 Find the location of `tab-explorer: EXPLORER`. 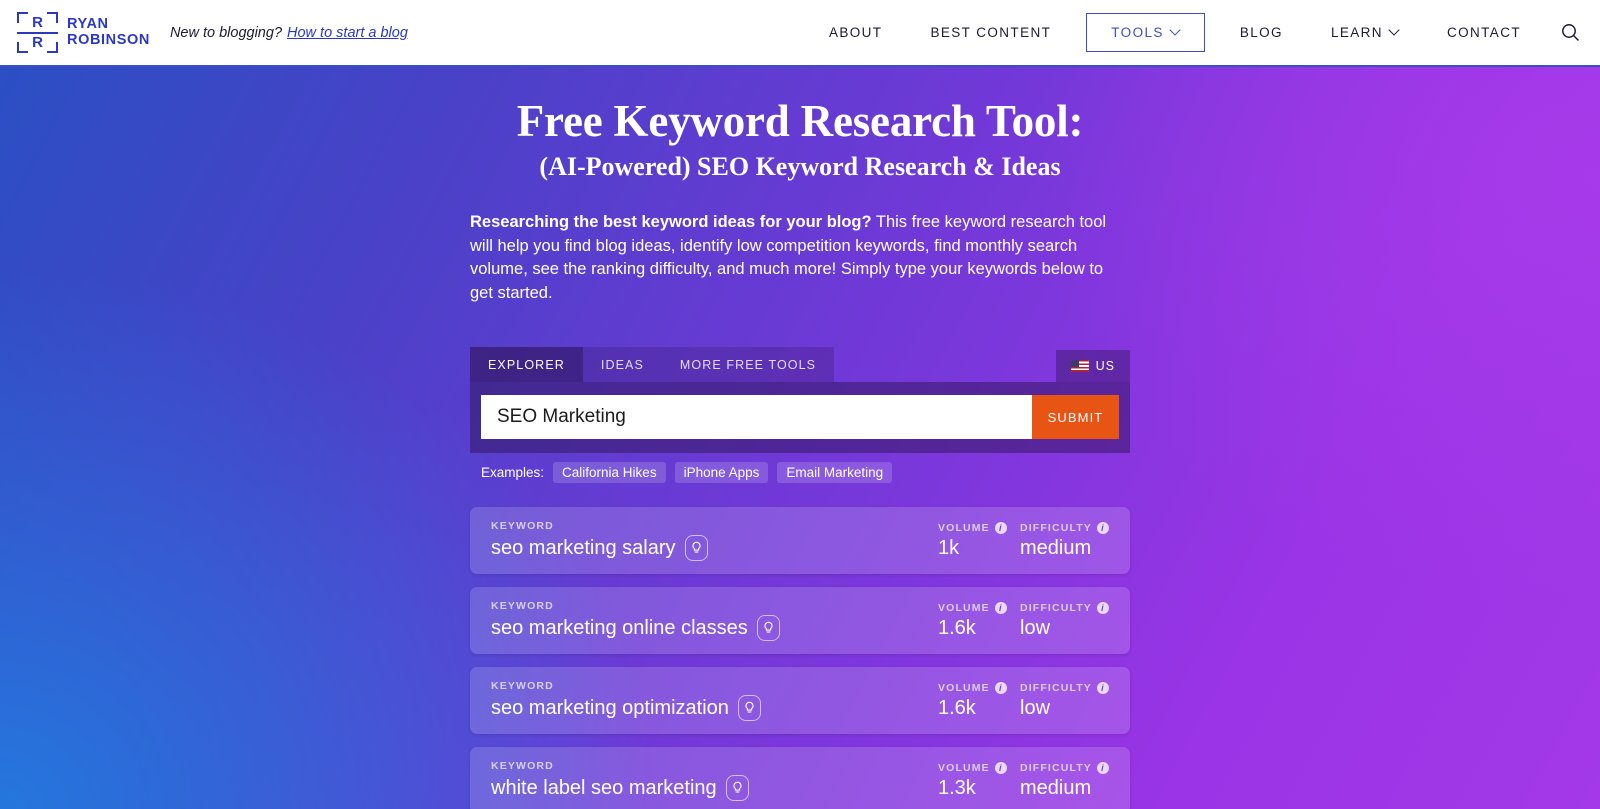

tab-explorer: EXPLORER is located at coordinates (526, 365).